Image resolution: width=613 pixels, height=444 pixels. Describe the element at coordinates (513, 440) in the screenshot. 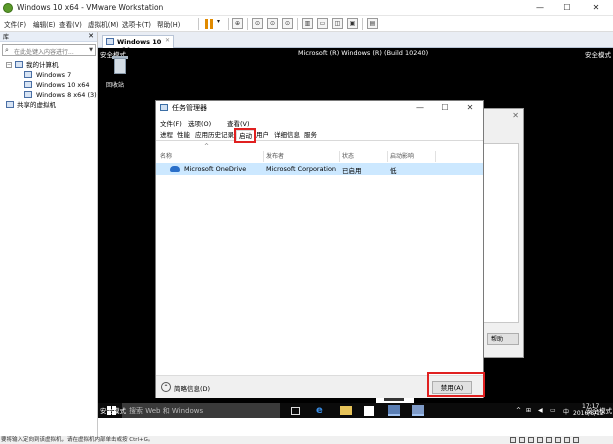

I see `hard-disk-icon` at that location.